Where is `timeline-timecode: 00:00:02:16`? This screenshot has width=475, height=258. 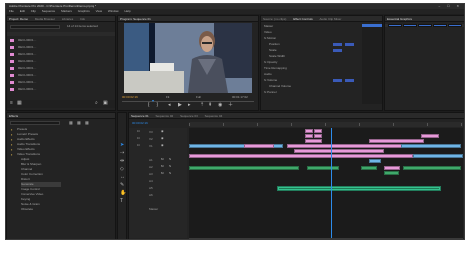
timeline-timecode: 00:00:02:16 is located at coordinates (140, 123).